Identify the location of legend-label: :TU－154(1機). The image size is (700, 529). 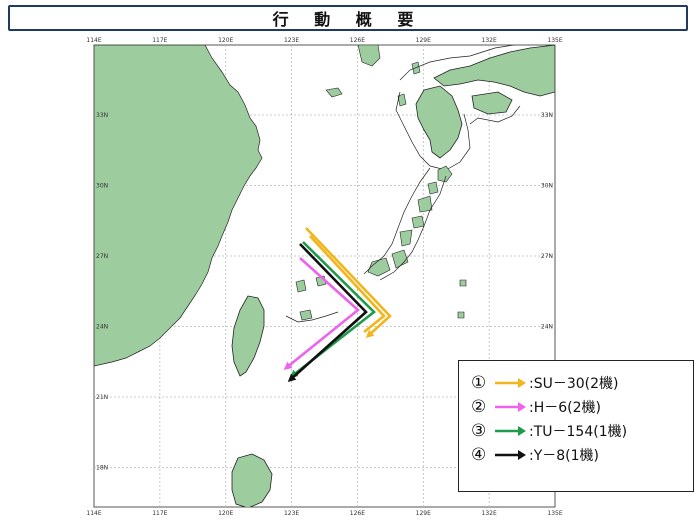
(578, 432).